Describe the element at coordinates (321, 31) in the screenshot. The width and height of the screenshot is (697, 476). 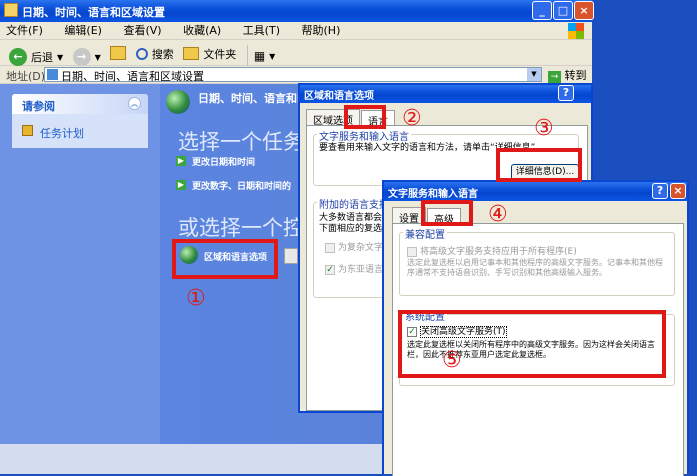
I see `menu-help: 帮助(H)` at that location.